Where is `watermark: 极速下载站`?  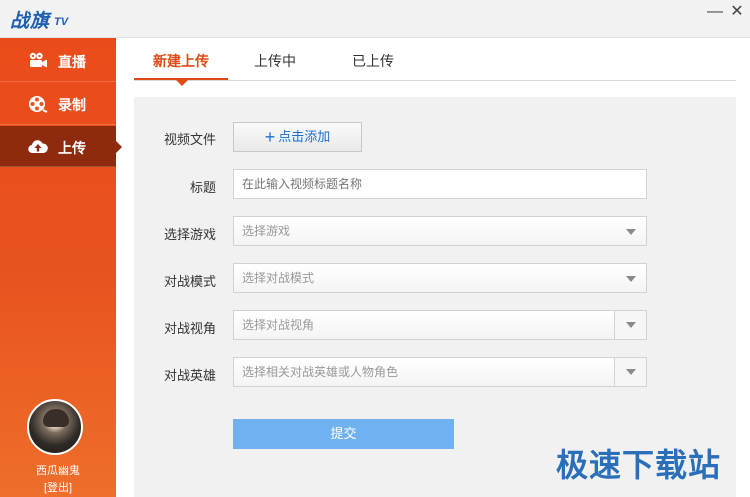
watermark: 极速下载站 is located at coordinates (639, 465).